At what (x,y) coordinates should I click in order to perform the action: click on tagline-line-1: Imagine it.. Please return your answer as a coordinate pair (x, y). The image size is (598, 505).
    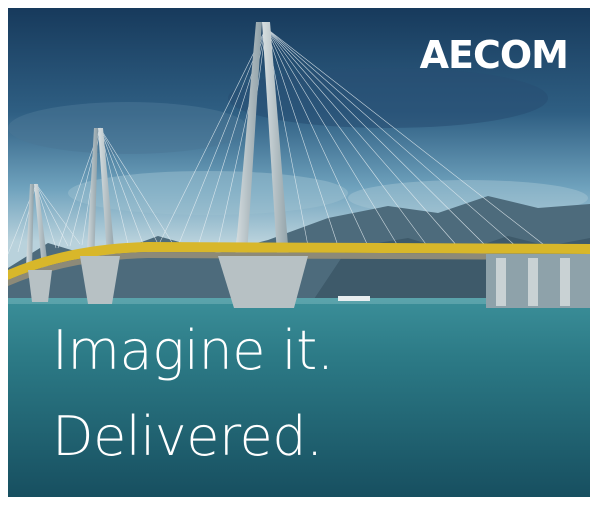
    Looking at the image, I should click on (193, 350).